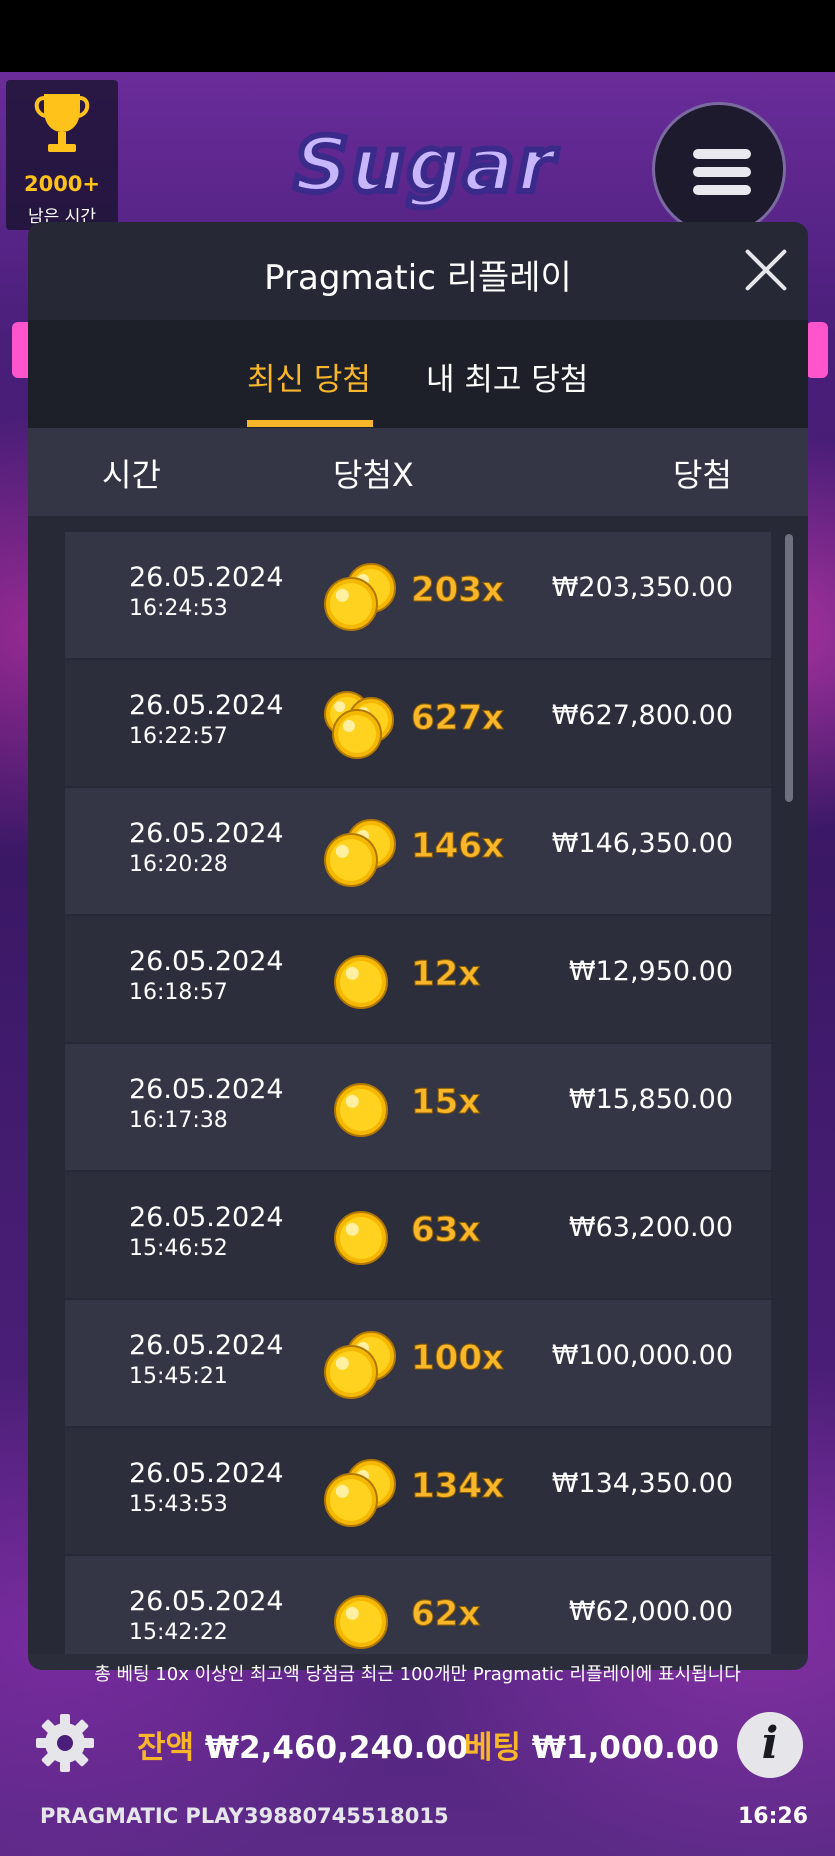 The width and height of the screenshot is (835, 1856). Describe the element at coordinates (642, 1355) in the screenshot. I see `row-amount: ₩100,000.00` at that location.